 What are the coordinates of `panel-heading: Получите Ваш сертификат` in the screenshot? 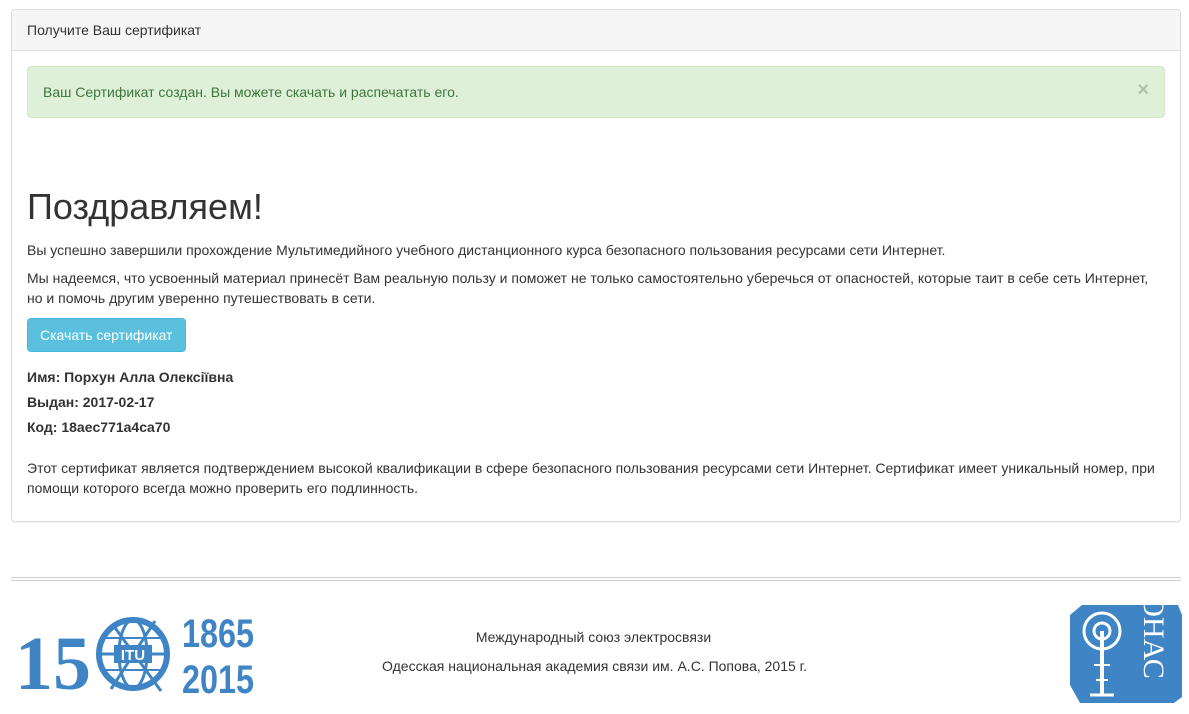 It's located at (596, 30).